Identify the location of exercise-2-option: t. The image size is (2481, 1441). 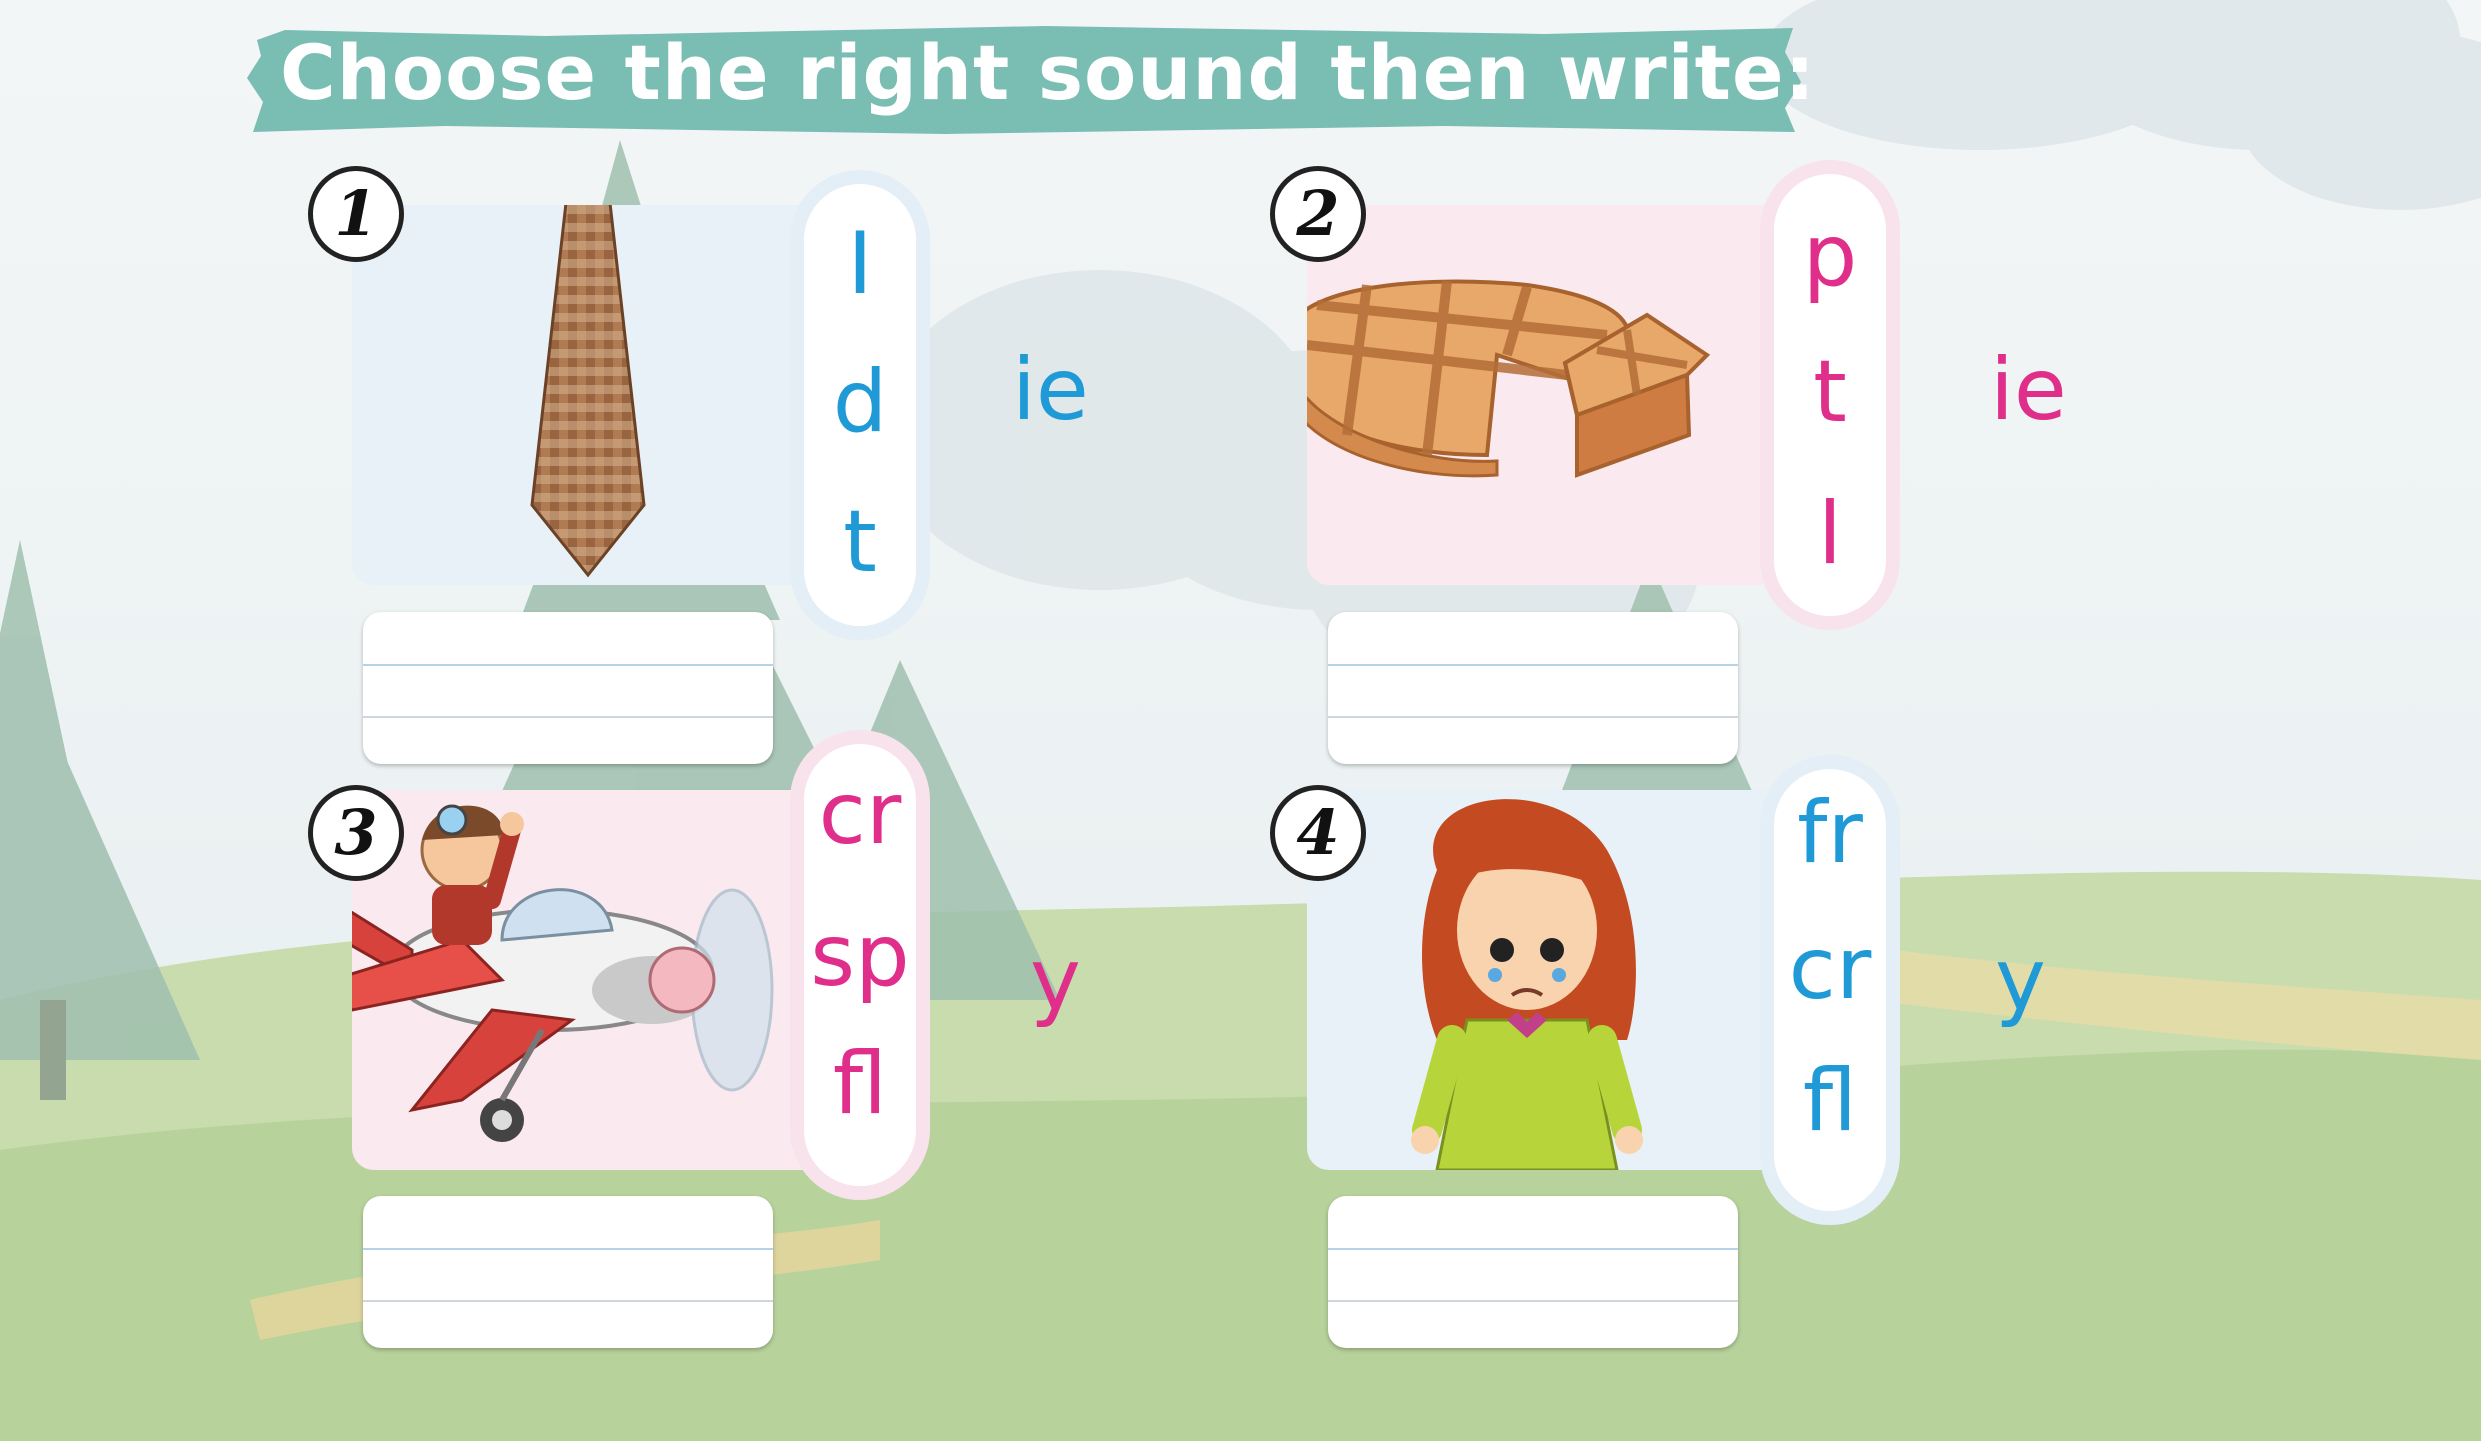
(1830, 392).